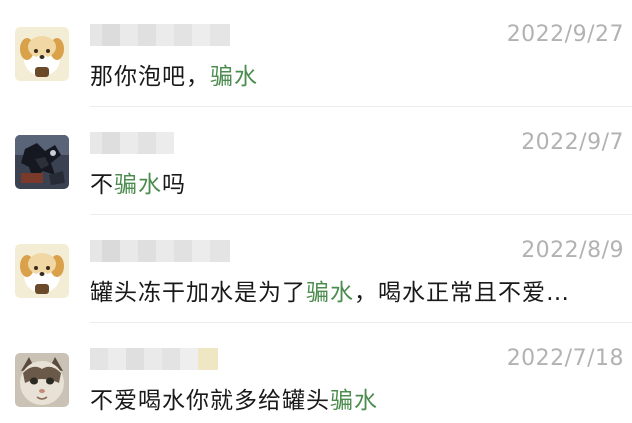 The height and width of the screenshot is (423, 632). What do you see at coordinates (174, 77) in the screenshot?
I see `message-preview: 那你泡吧，骗水` at bounding box center [174, 77].